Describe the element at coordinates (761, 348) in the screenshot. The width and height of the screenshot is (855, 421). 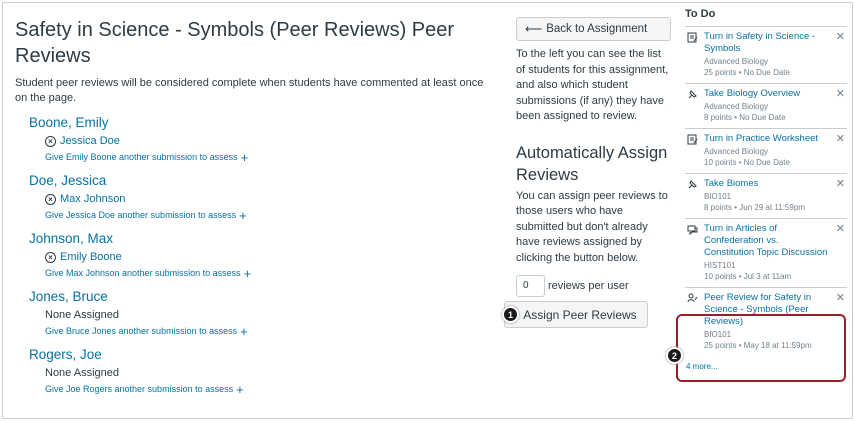
I see `highlight-box` at that location.